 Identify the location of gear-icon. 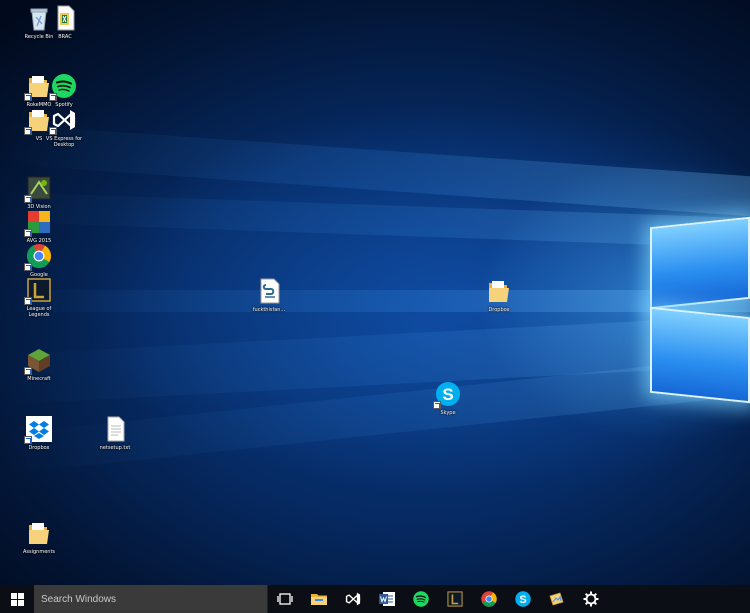
(591, 599).